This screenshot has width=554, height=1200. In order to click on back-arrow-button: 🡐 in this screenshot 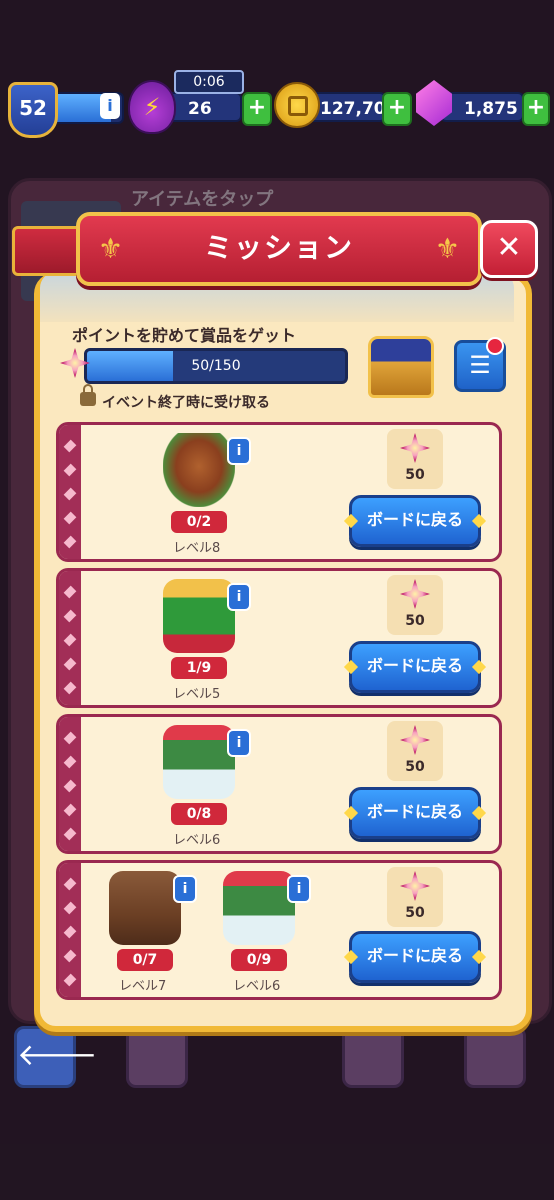, I will do `click(55, 1057)`.